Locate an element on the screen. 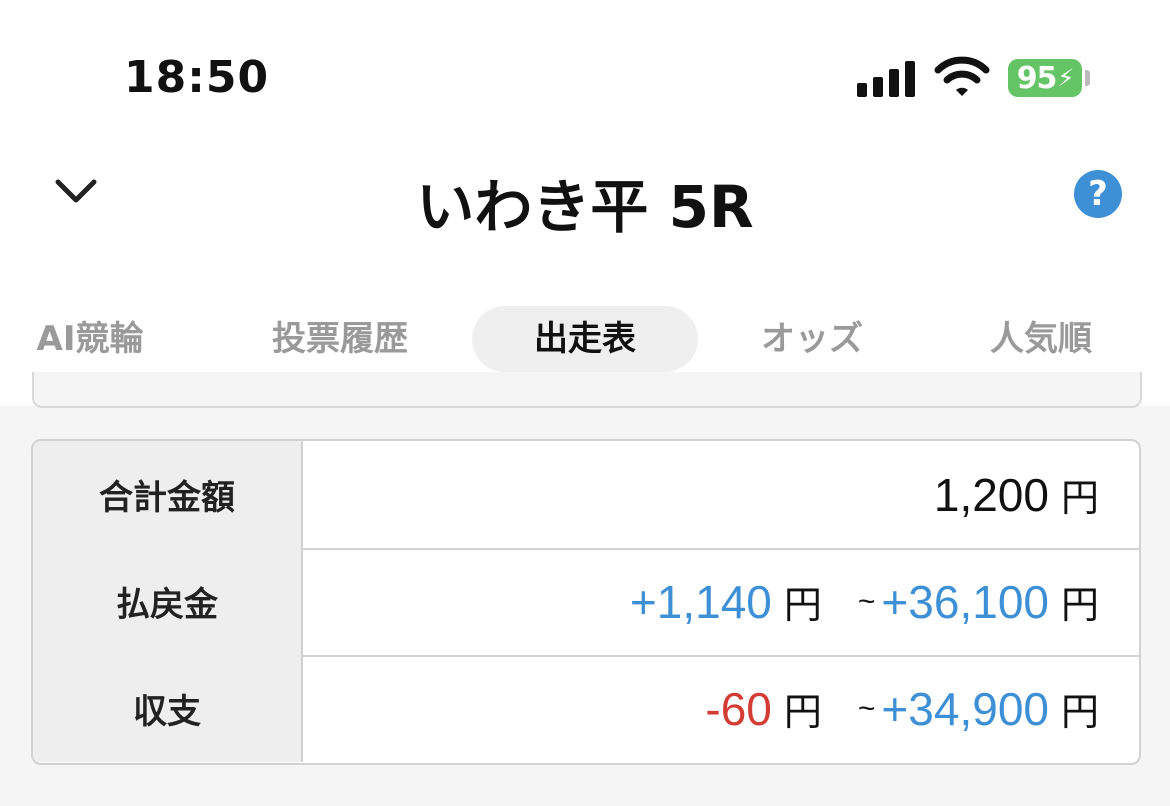 This screenshot has height=806, width=1170. balance-value: -60 円 ~ +34,900 円 is located at coordinates (904, 708).